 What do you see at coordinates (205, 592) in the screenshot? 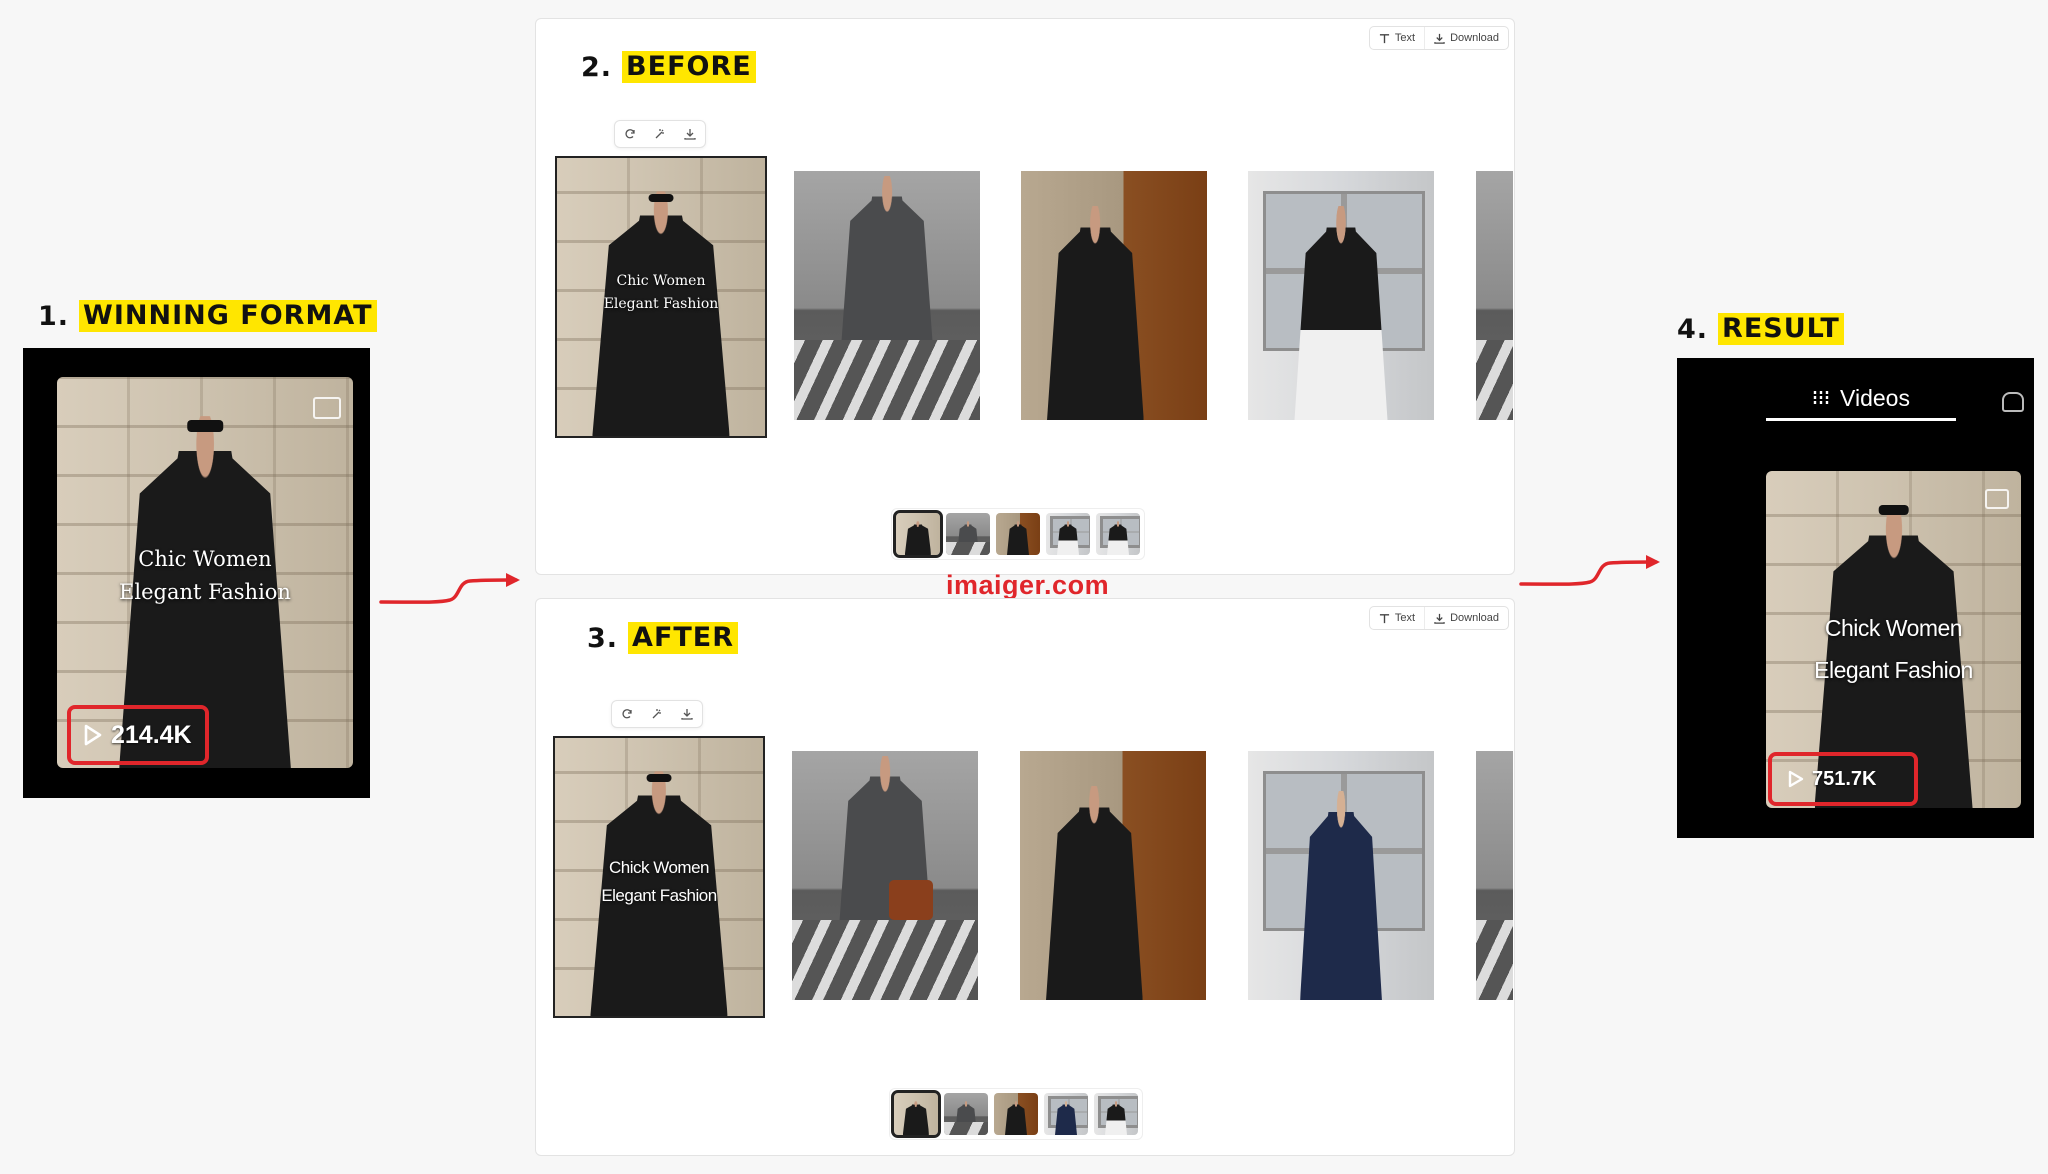
I see `winning-caption-line-2: Elegant Fashion` at bounding box center [205, 592].